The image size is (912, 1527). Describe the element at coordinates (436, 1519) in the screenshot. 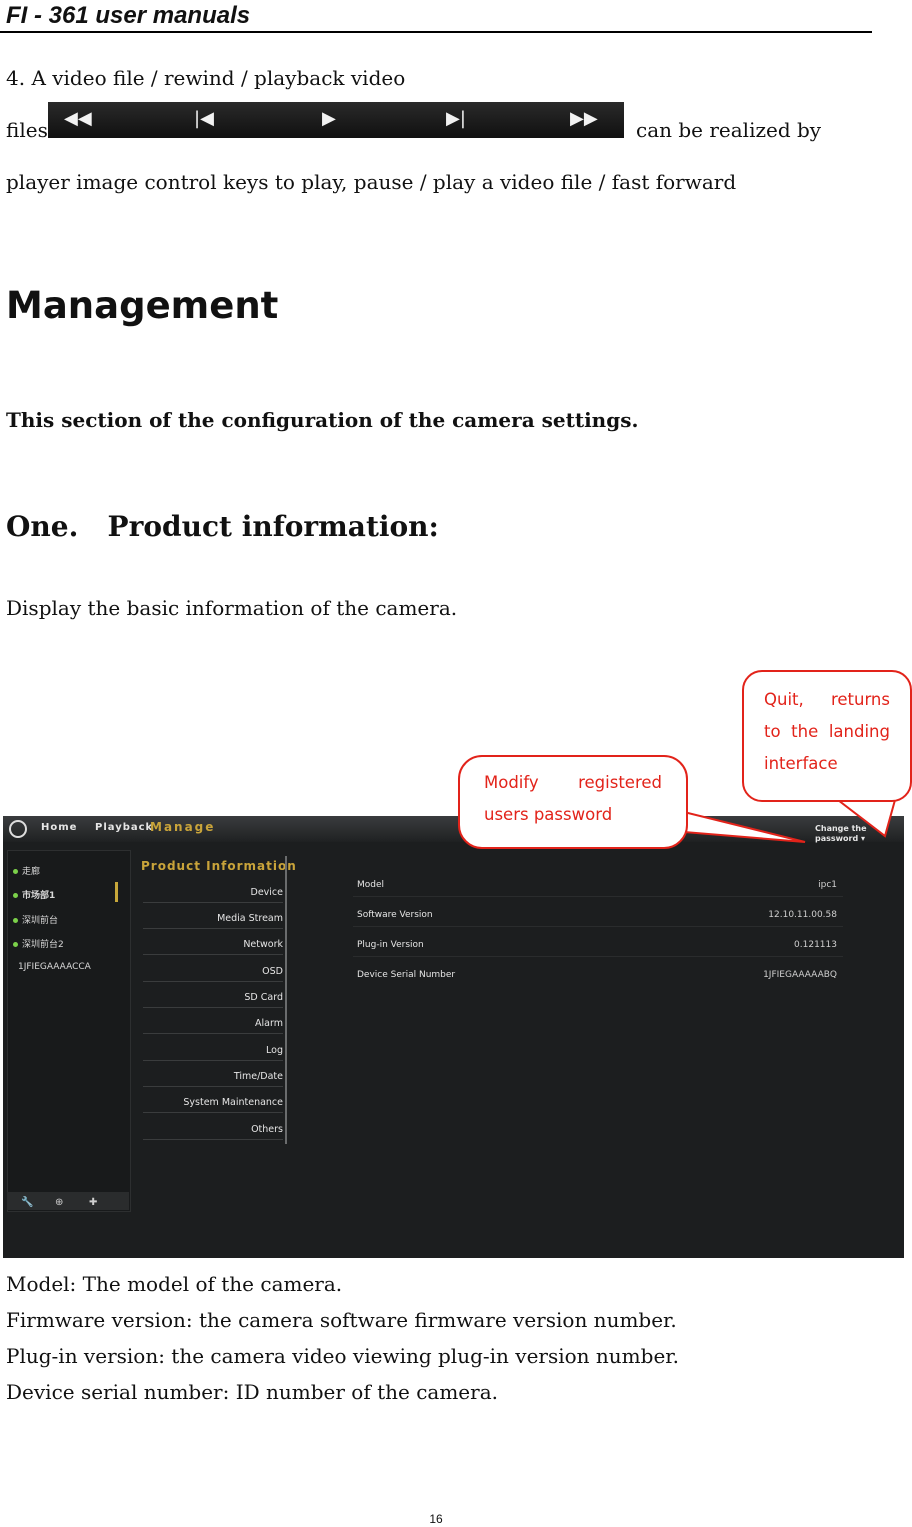

I see `page-number: 16` at that location.